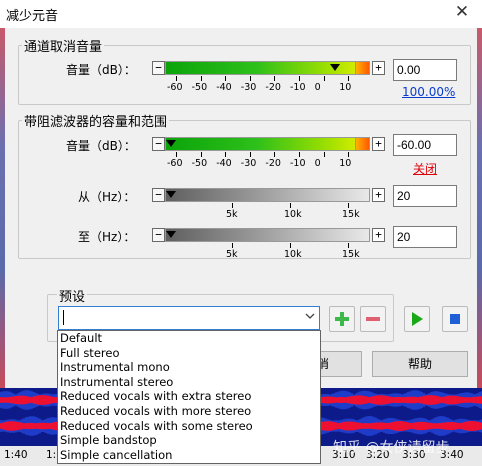 Image resolution: width=482 pixels, height=466 pixels. I want to click on band-volume-minus-button: −, so click(158, 144).